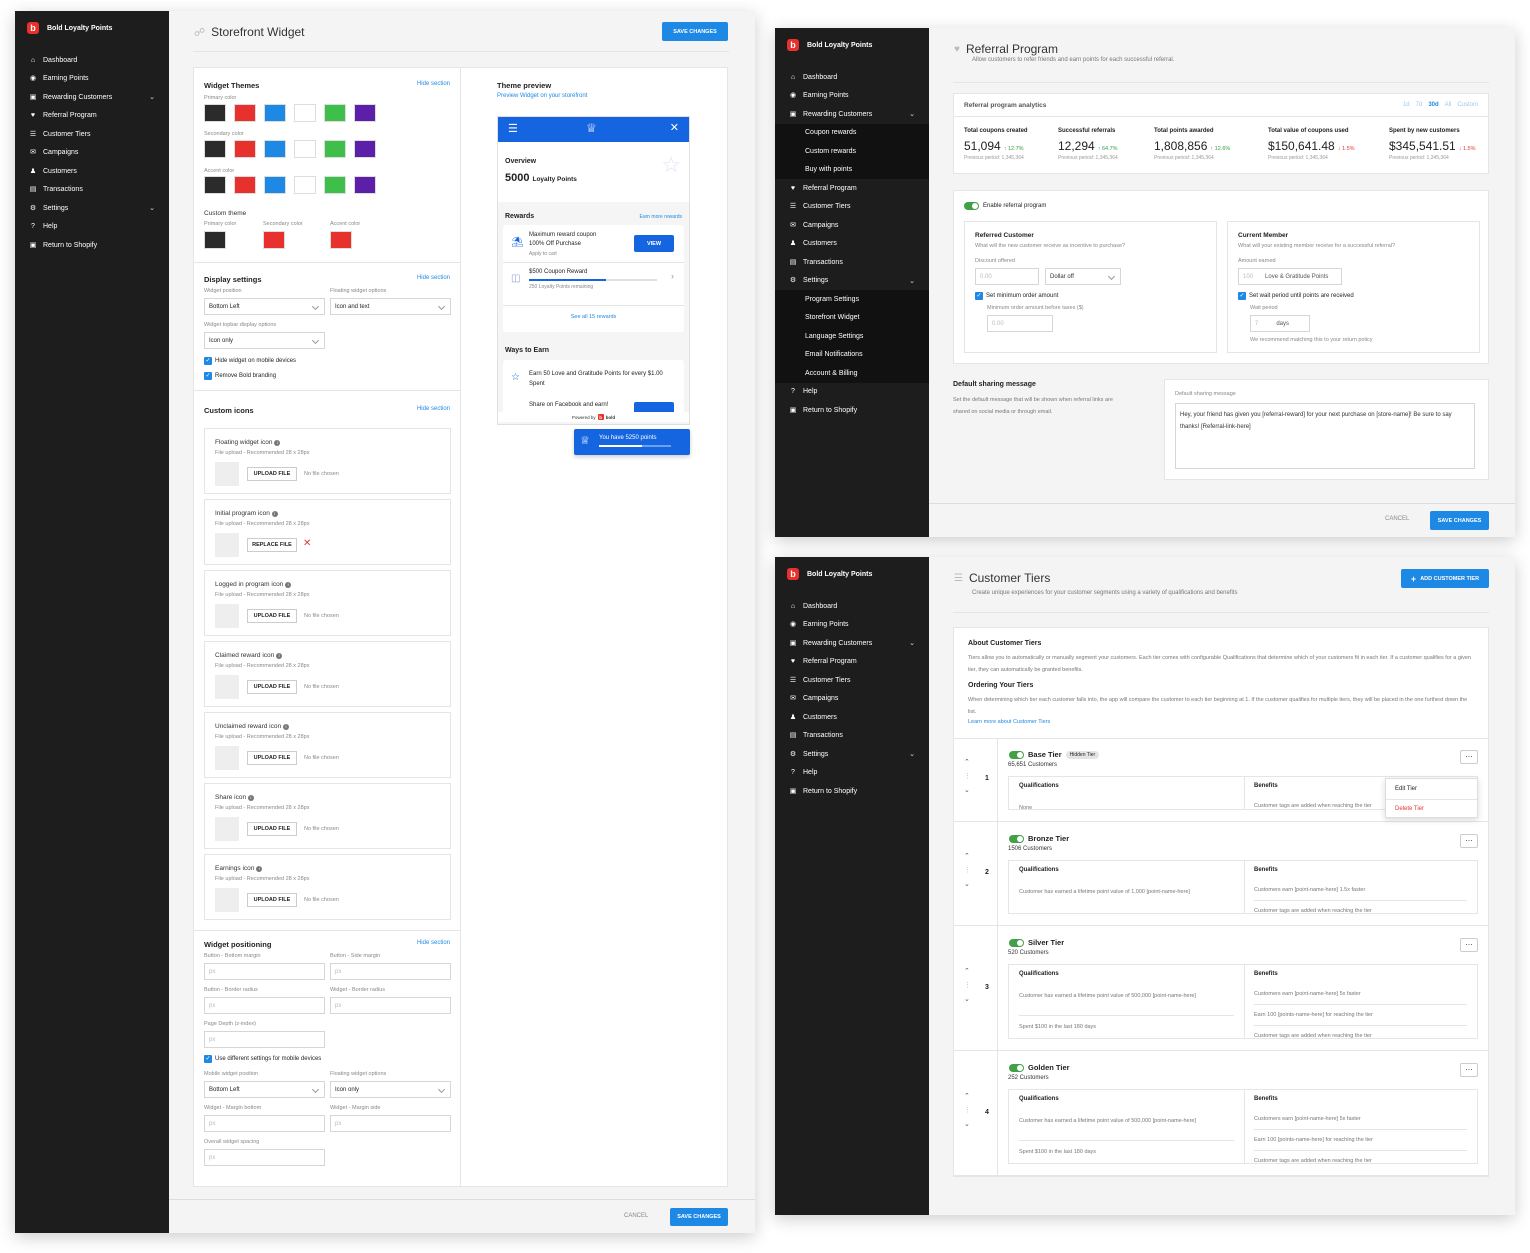 This screenshot has height=1253, width=1530. Describe the element at coordinates (264, 1089) in the screenshot. I see `mobile-position-select: Bottom Left` at that location.